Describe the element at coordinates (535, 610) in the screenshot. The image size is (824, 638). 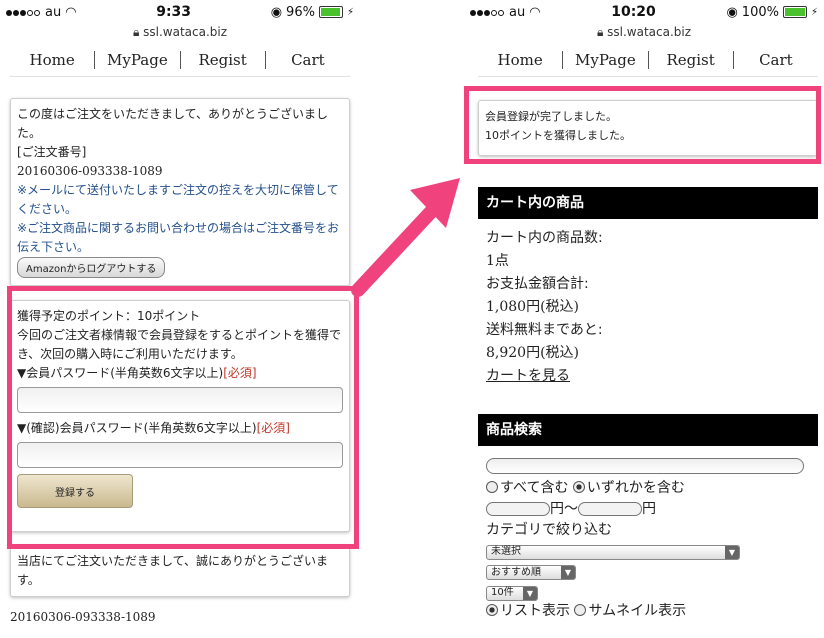
I see `radio-list-view-label: リスト表示` at that location.